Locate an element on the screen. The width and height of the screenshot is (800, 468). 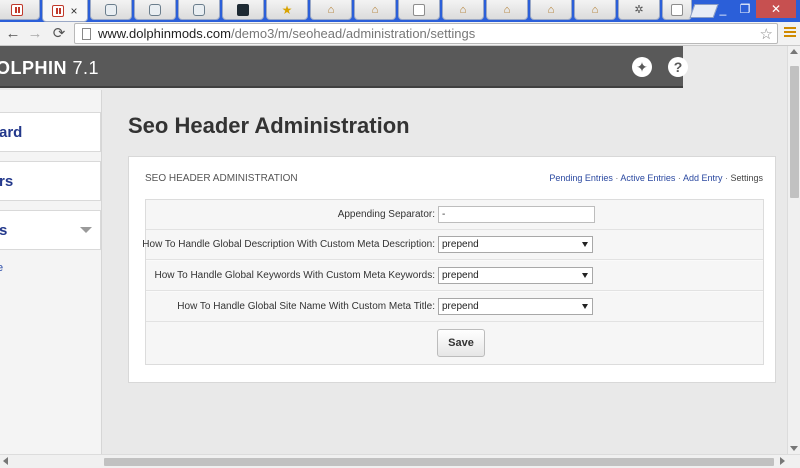
add-entry-link: Add Entry is located at coordinates (703, 178).